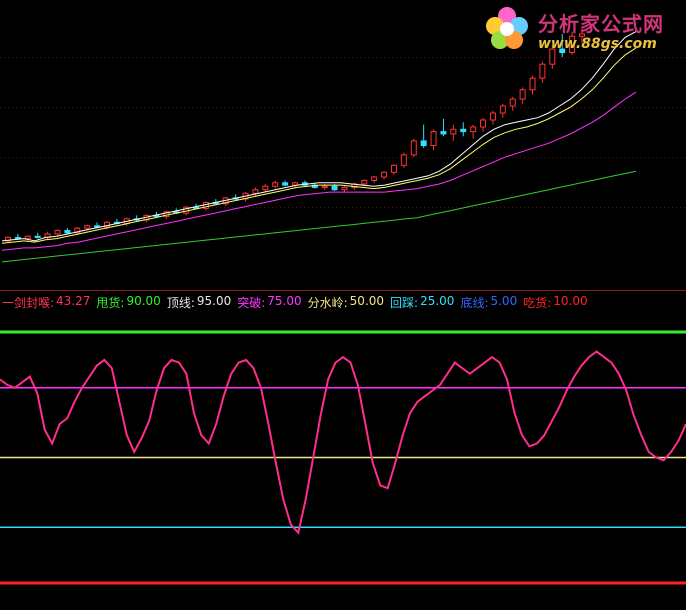 The image size is (686, 610). Describe the element at coordinates (474, 303) in the screenshot. I see `legend-name: 底线:` at that location.